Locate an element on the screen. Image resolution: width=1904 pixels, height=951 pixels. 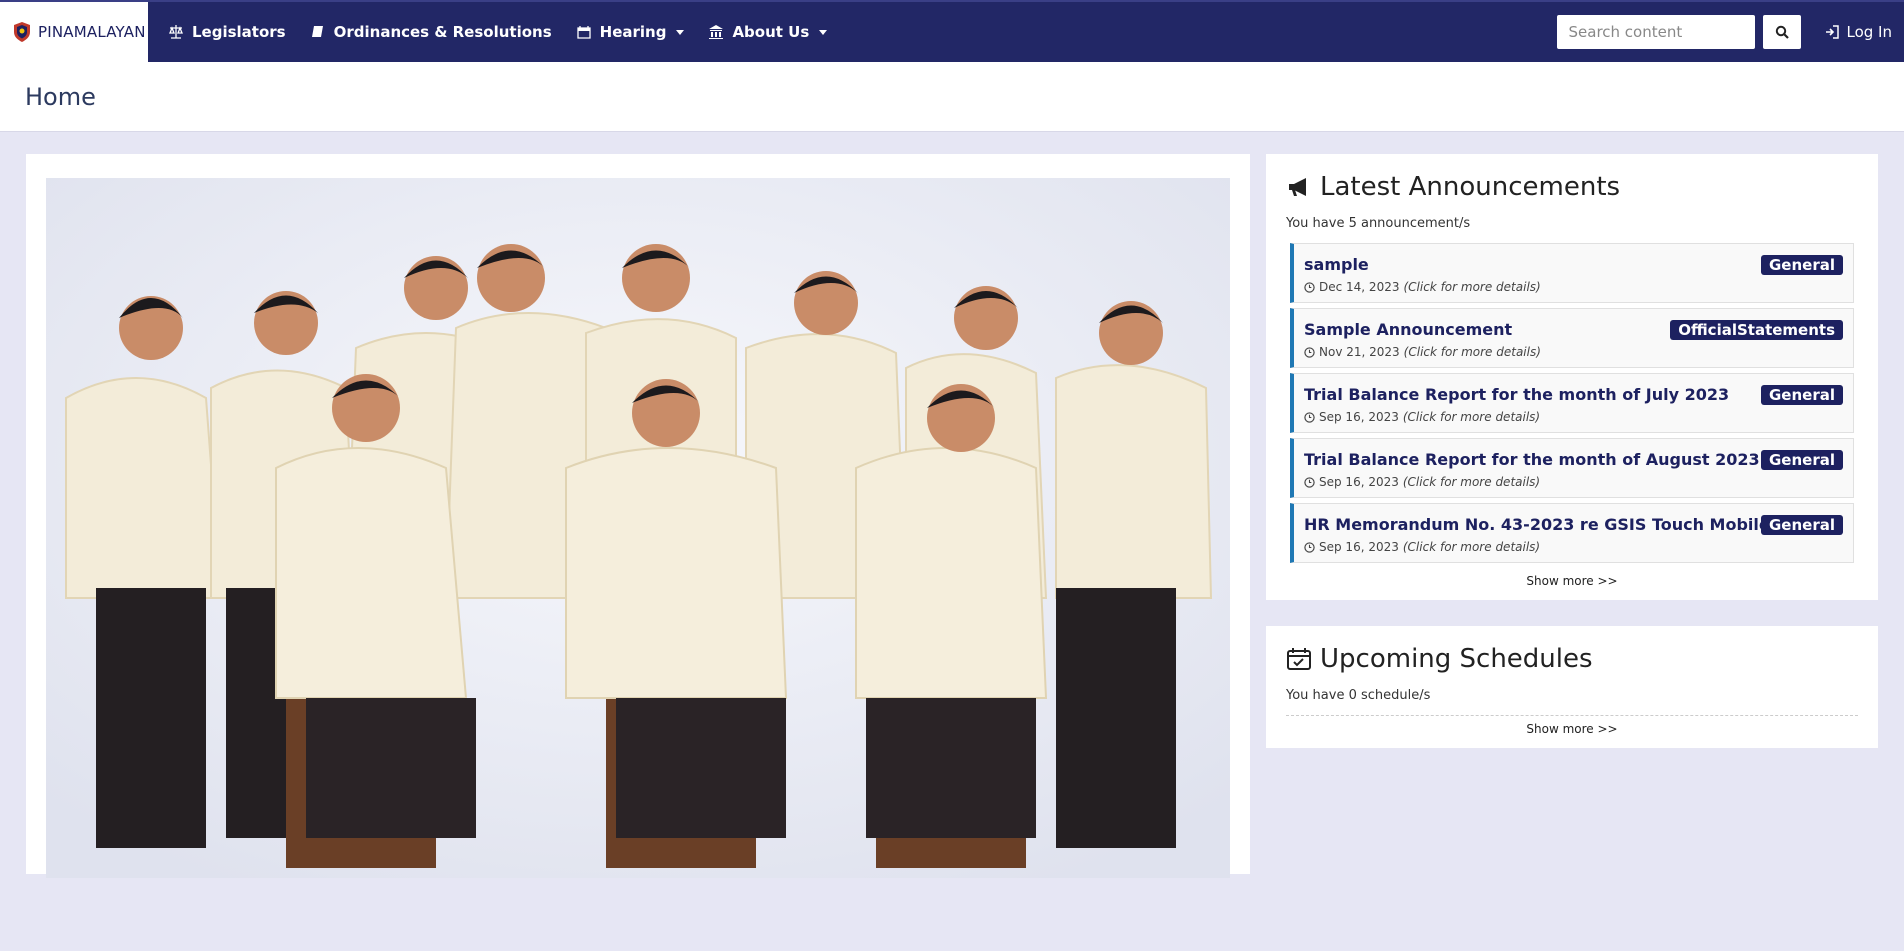
sign-in-icon is located at coordinates (1832, 32).